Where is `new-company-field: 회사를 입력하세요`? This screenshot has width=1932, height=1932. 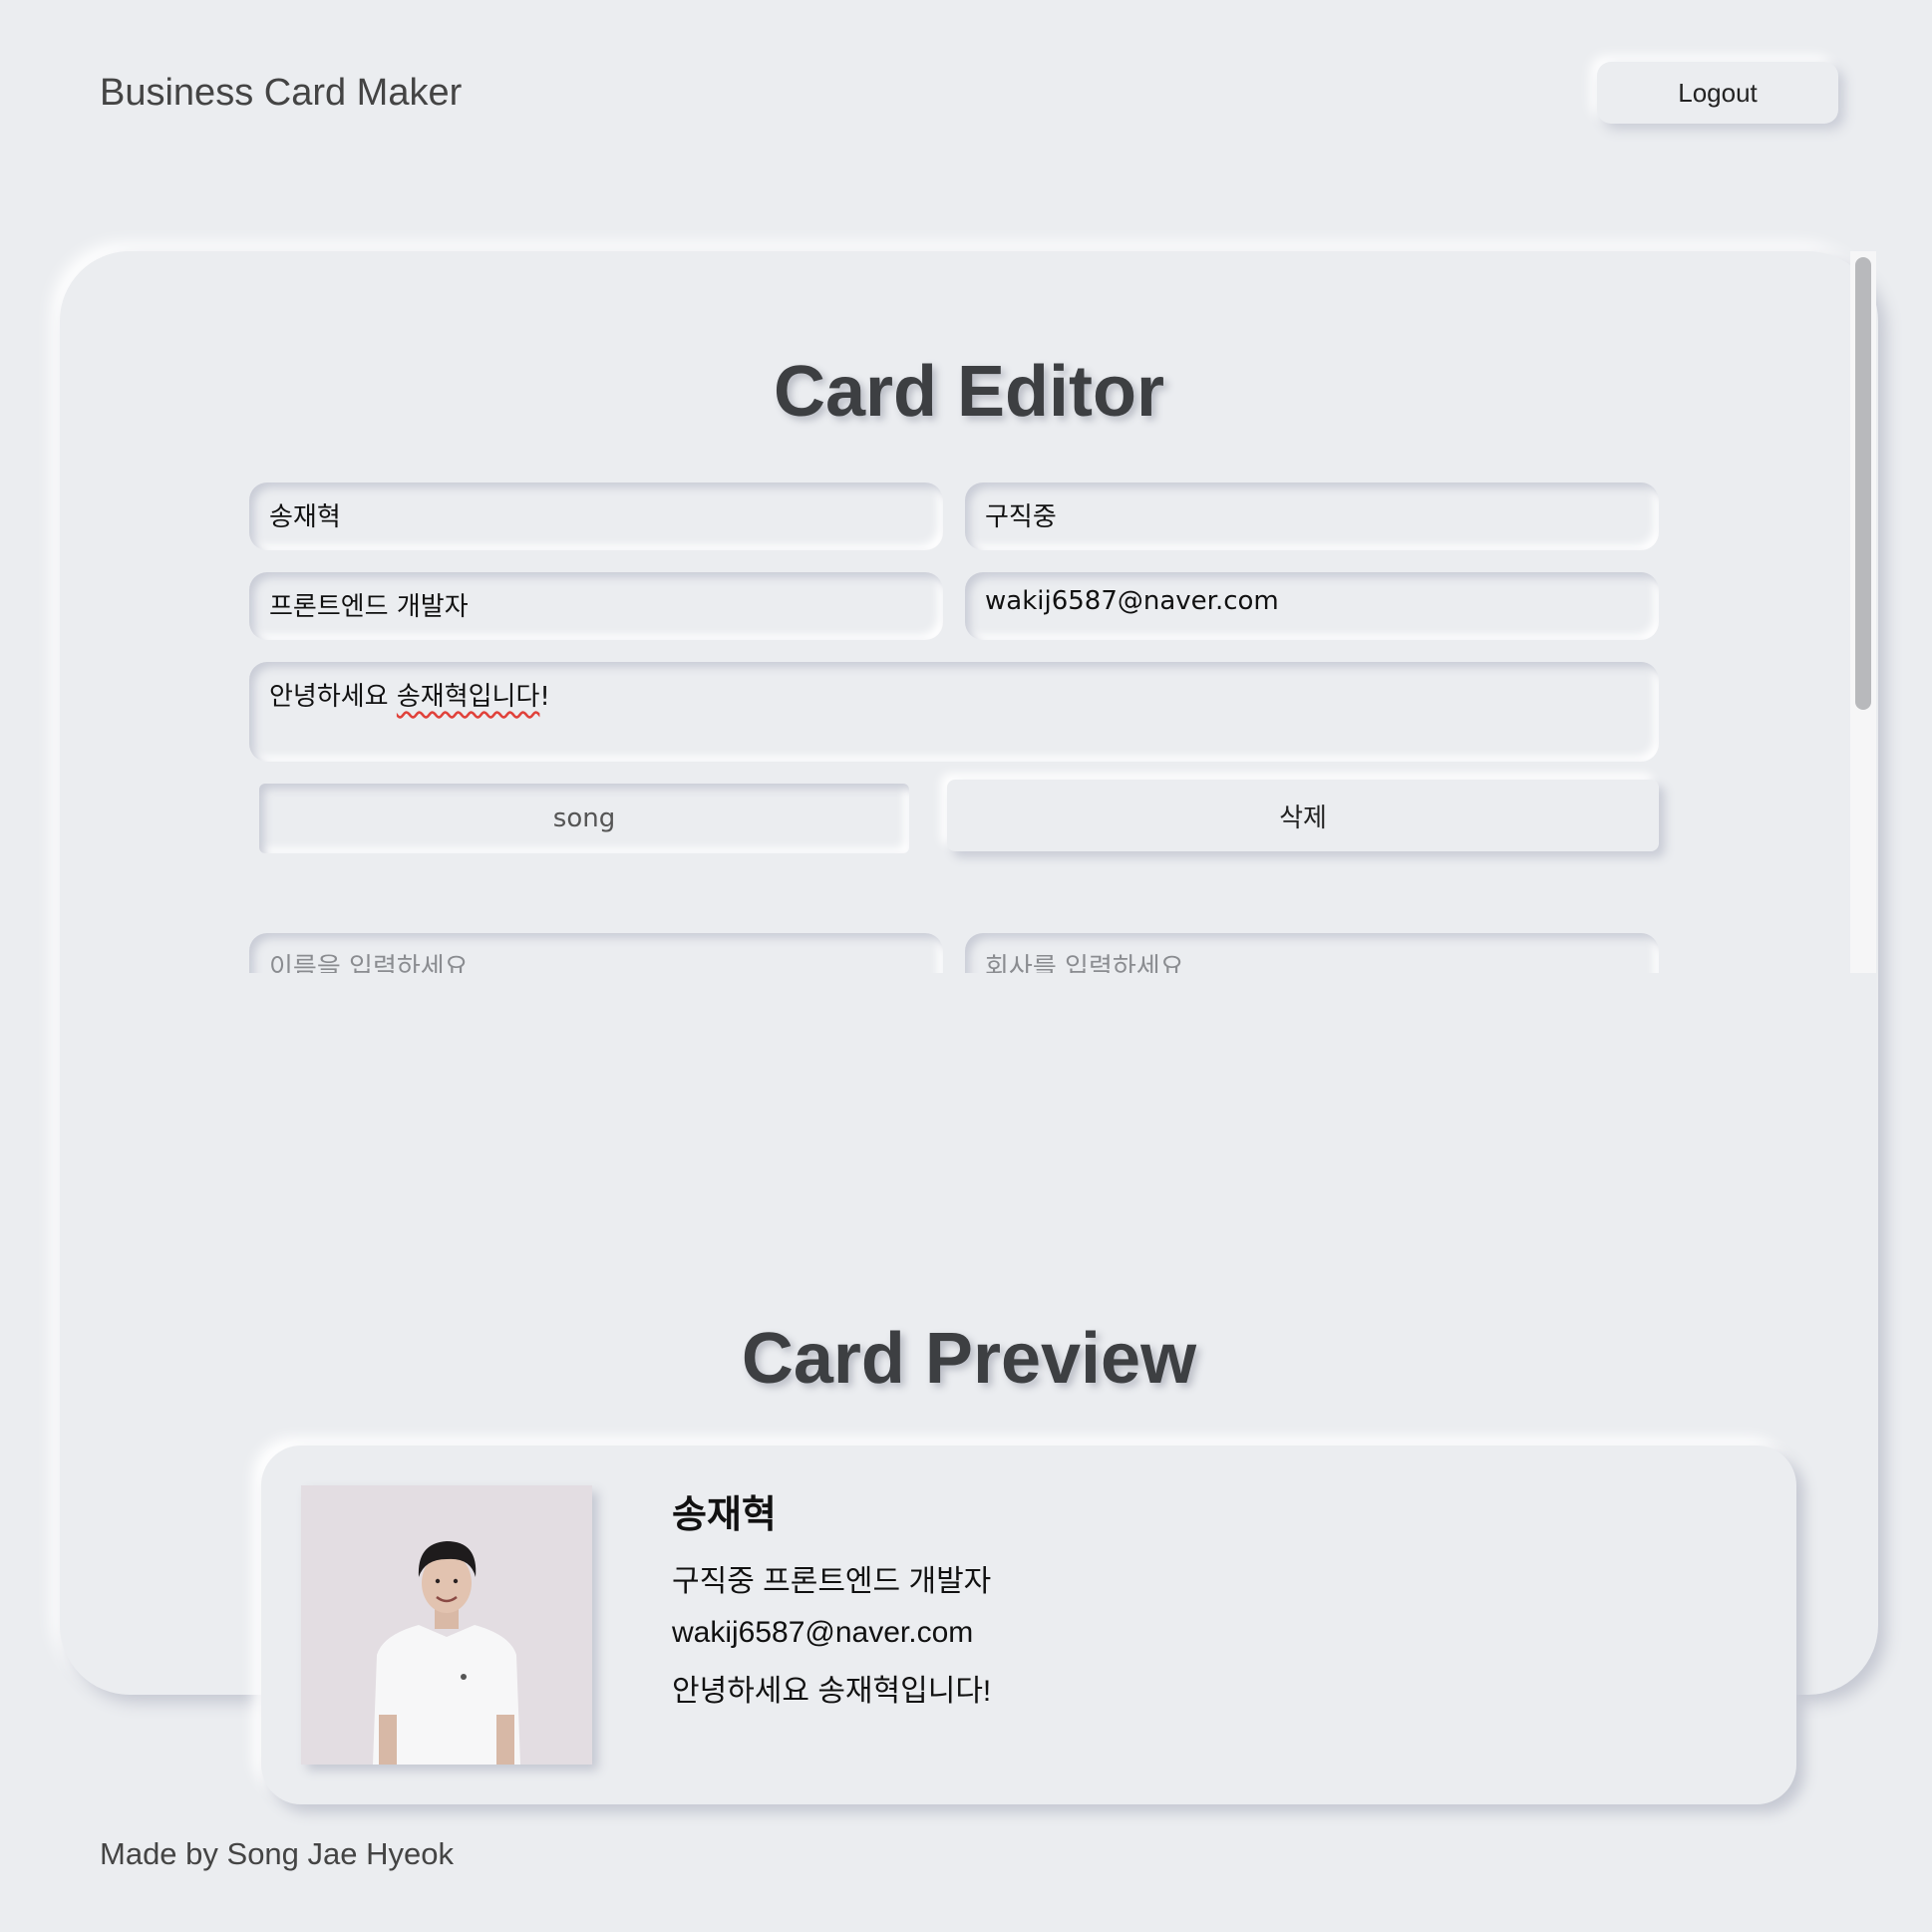
new-company-field: 회사를 입력하세요 is located at coordinates (1312, 953).